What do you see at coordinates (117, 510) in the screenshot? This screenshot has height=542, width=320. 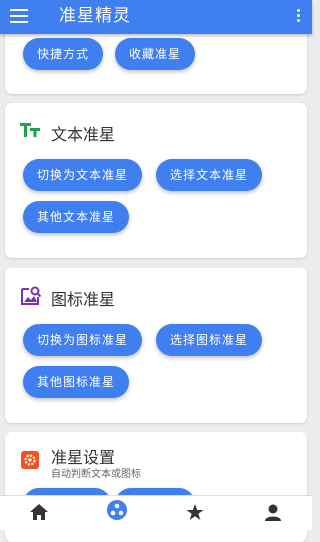 I see `crosshair-icon` at bounding box center [117, 510].